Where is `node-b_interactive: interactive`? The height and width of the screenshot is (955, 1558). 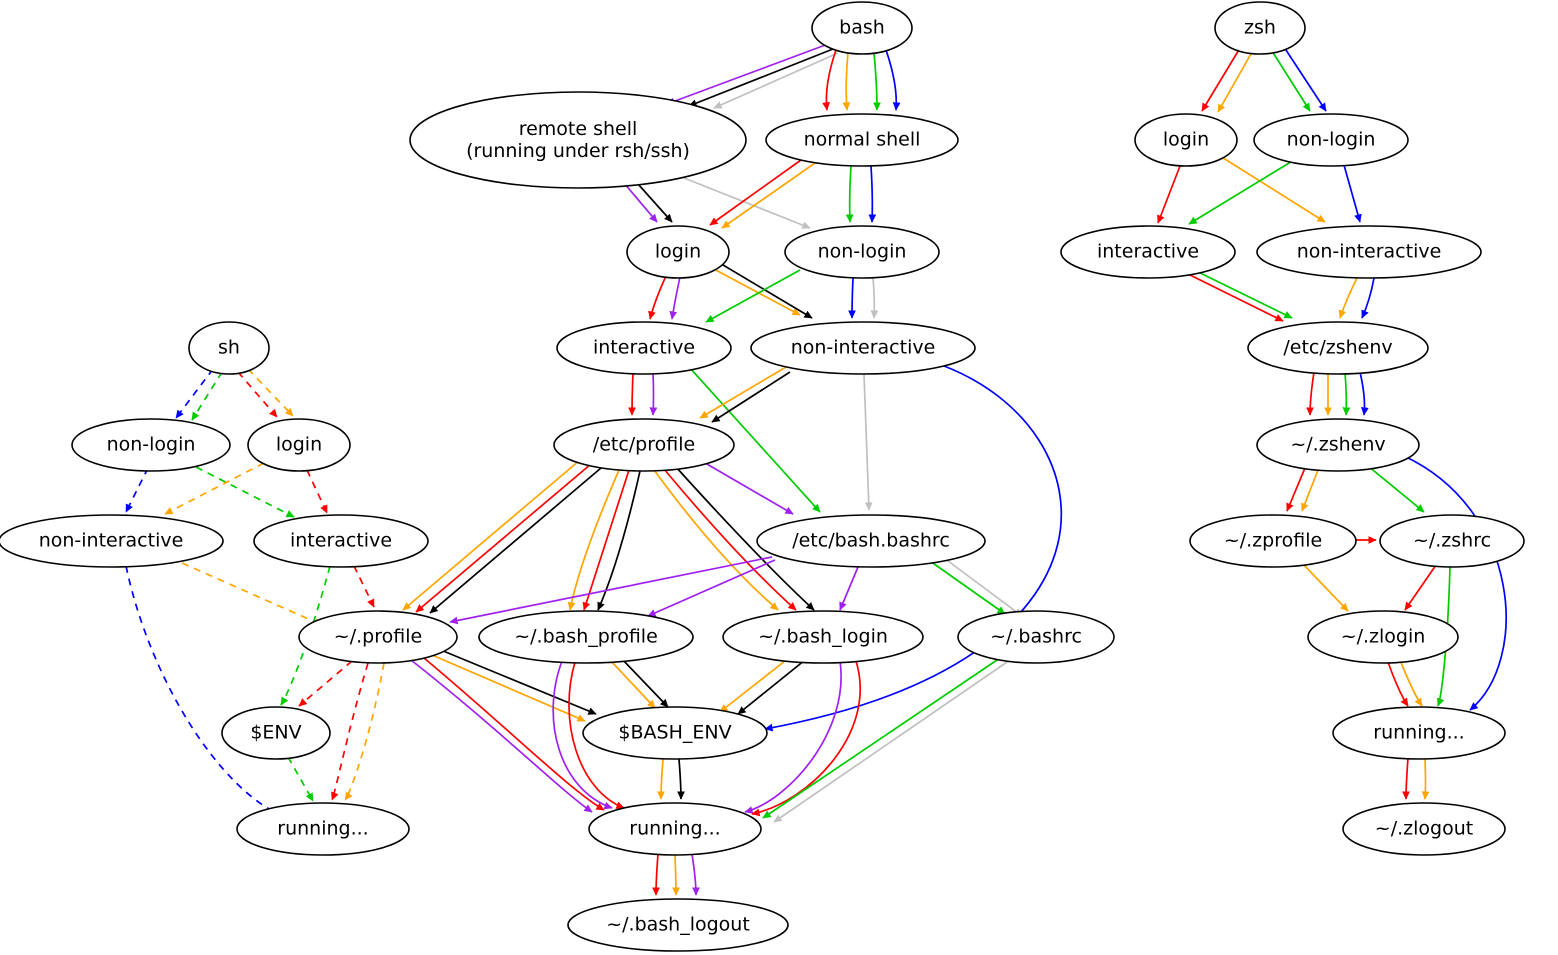 node-b_interactive: interactive is located at coordinates (644, 348).